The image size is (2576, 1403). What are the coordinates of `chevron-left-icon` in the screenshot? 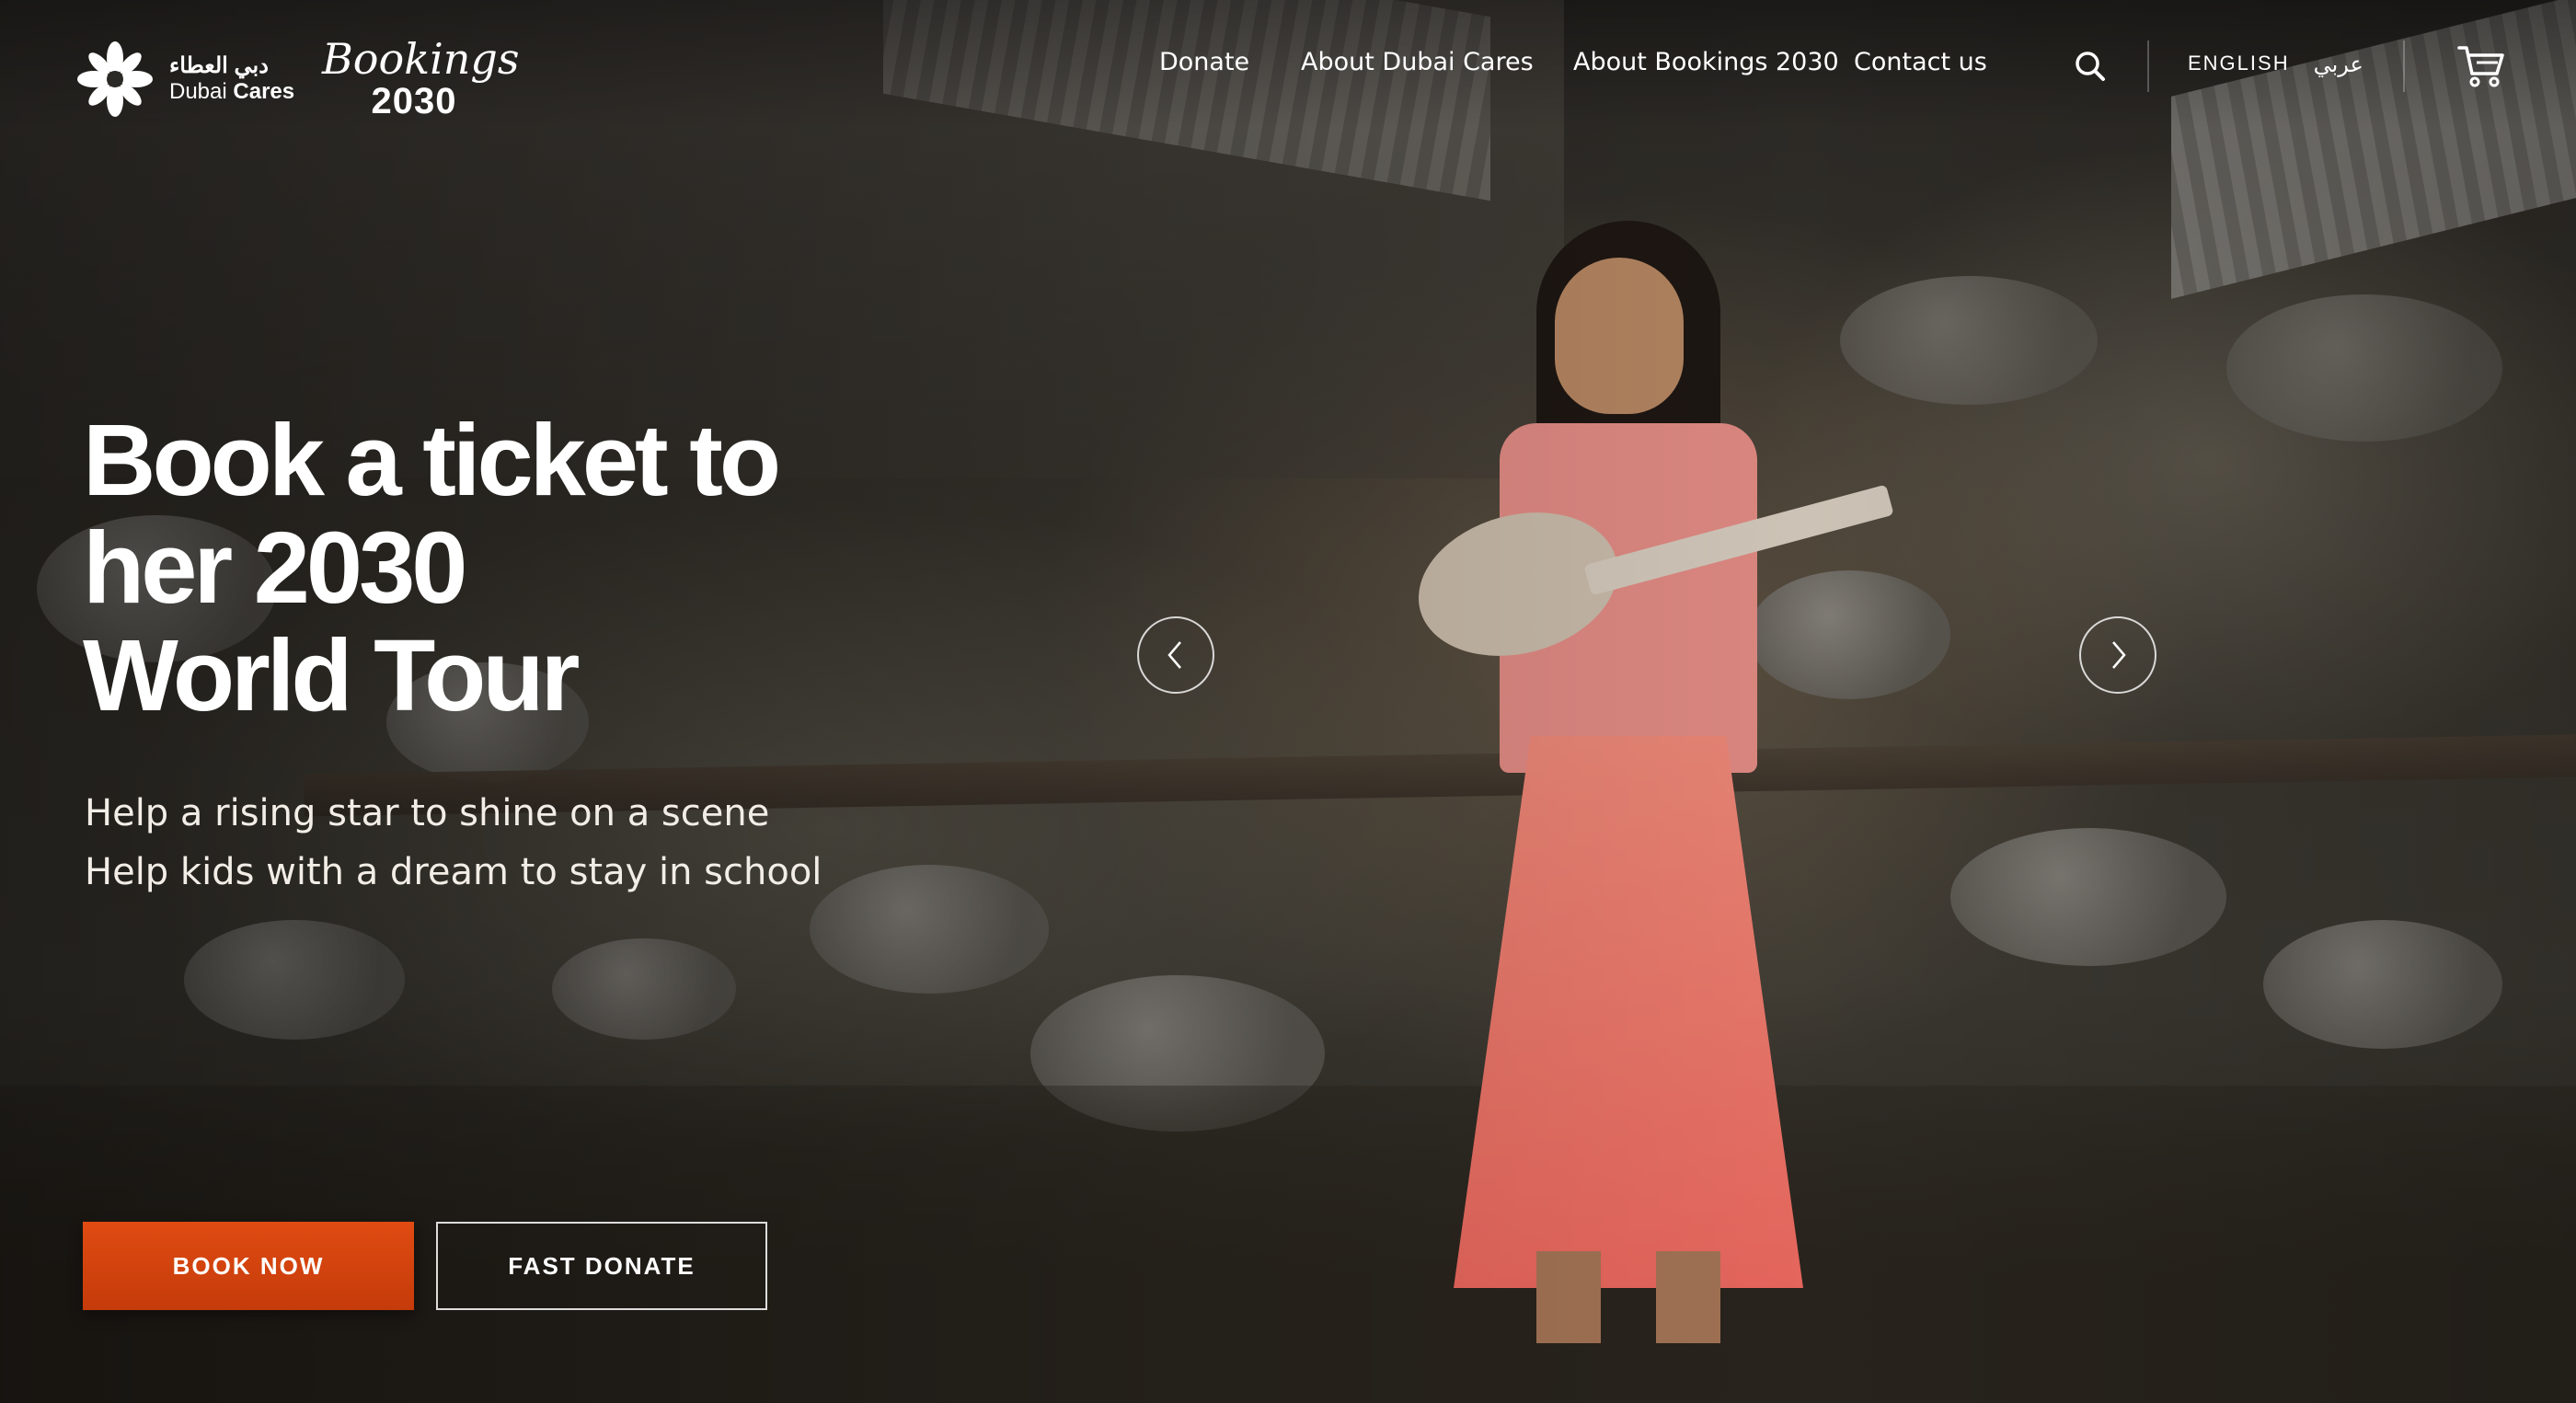 It's located at (1174, 655).